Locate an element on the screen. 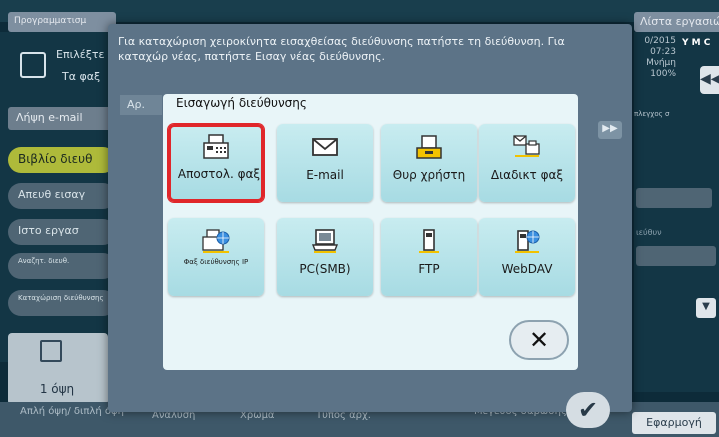 The height and width of the screenshot is (437, 719). tile-label: Φαξ διεύθυνσης IP is located at coordinates (216, 262).